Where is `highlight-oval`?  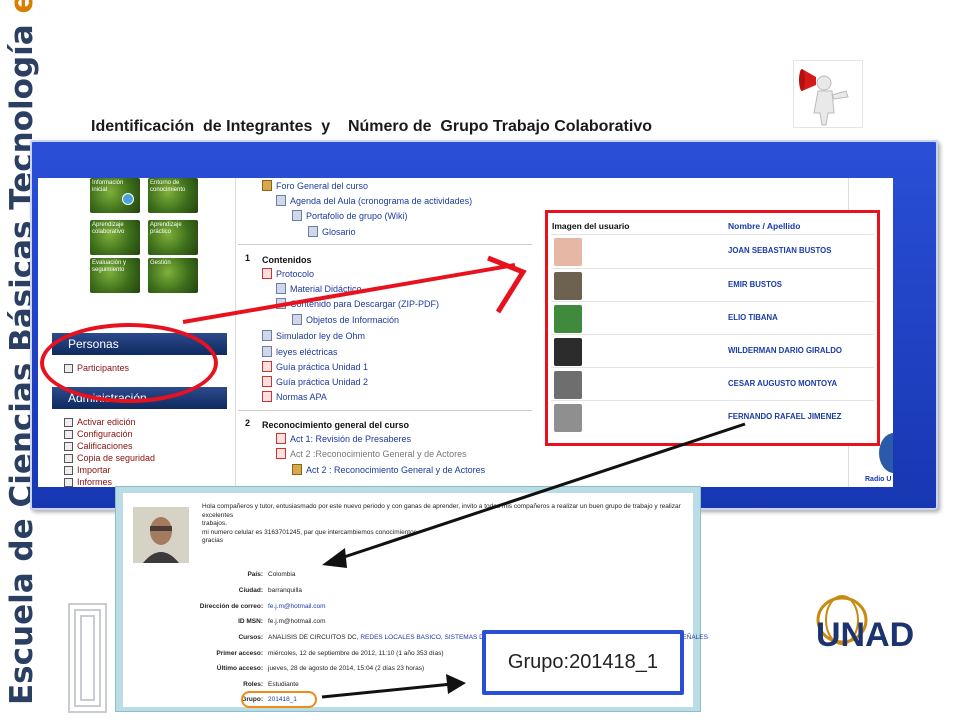
highlight-oval is located at coordinates (129, 363).